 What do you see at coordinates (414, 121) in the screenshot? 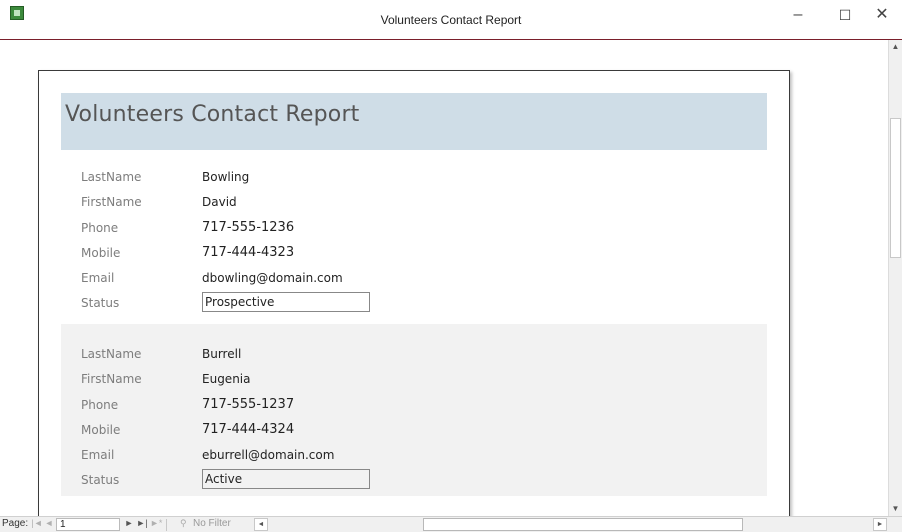
I see `report-header: Volunteers Contact Report` at bounding box center [414, 121].